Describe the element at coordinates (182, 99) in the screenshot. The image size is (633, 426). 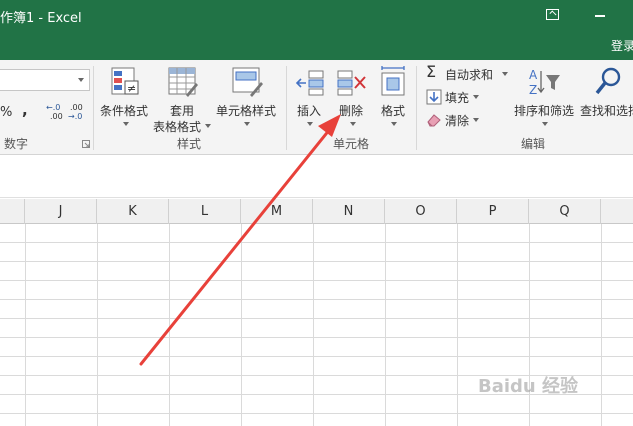
I see `format-as-table-button: 套用 表格格式` at that location.